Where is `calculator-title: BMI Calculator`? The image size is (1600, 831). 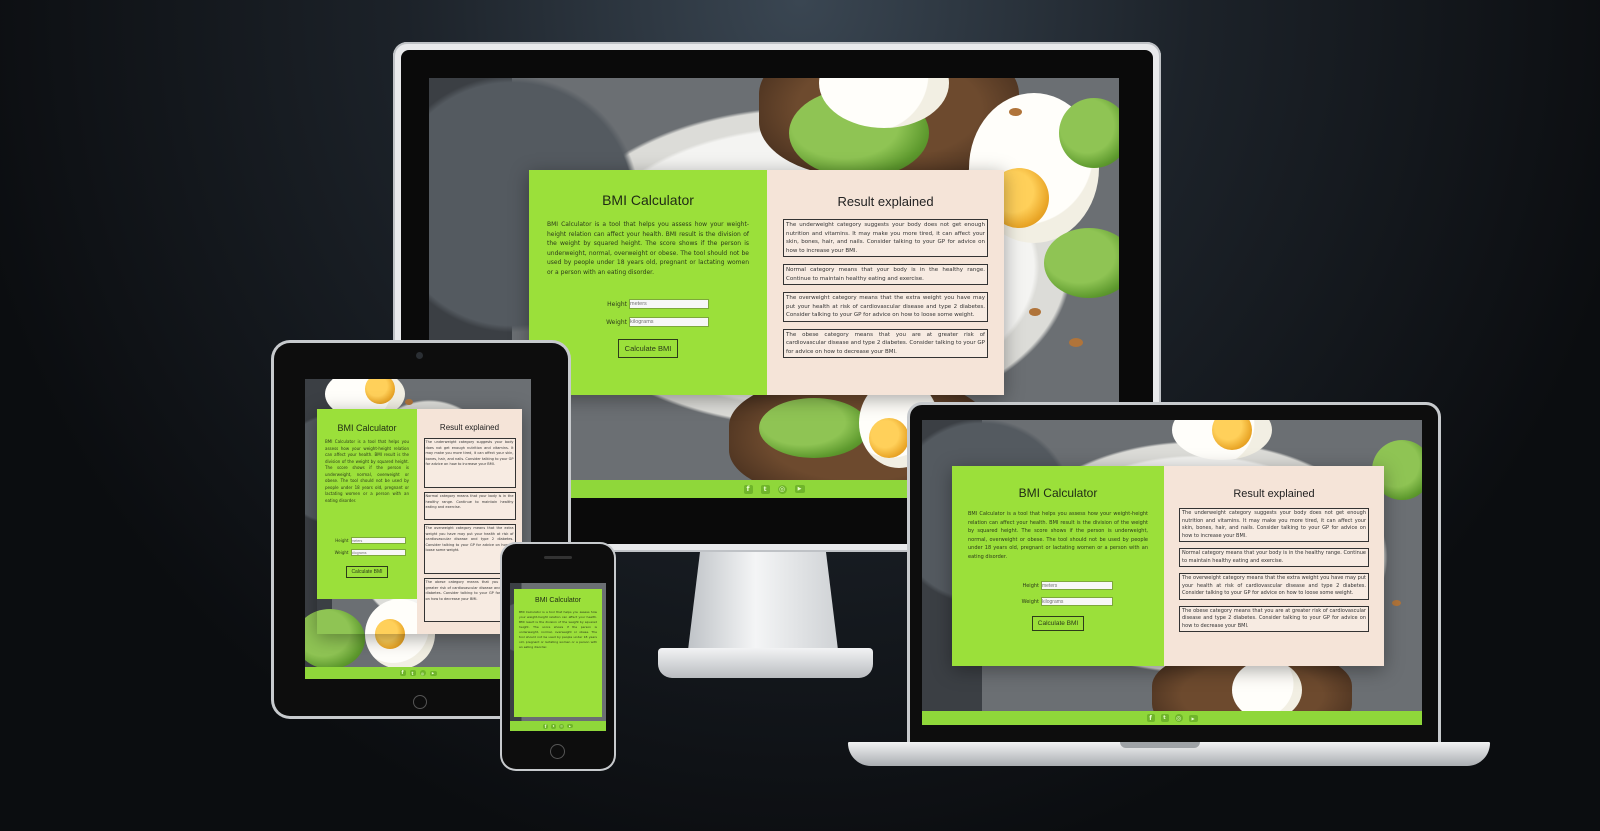 calculator-title: BMI Calculator is located at coordinates (648, 200).